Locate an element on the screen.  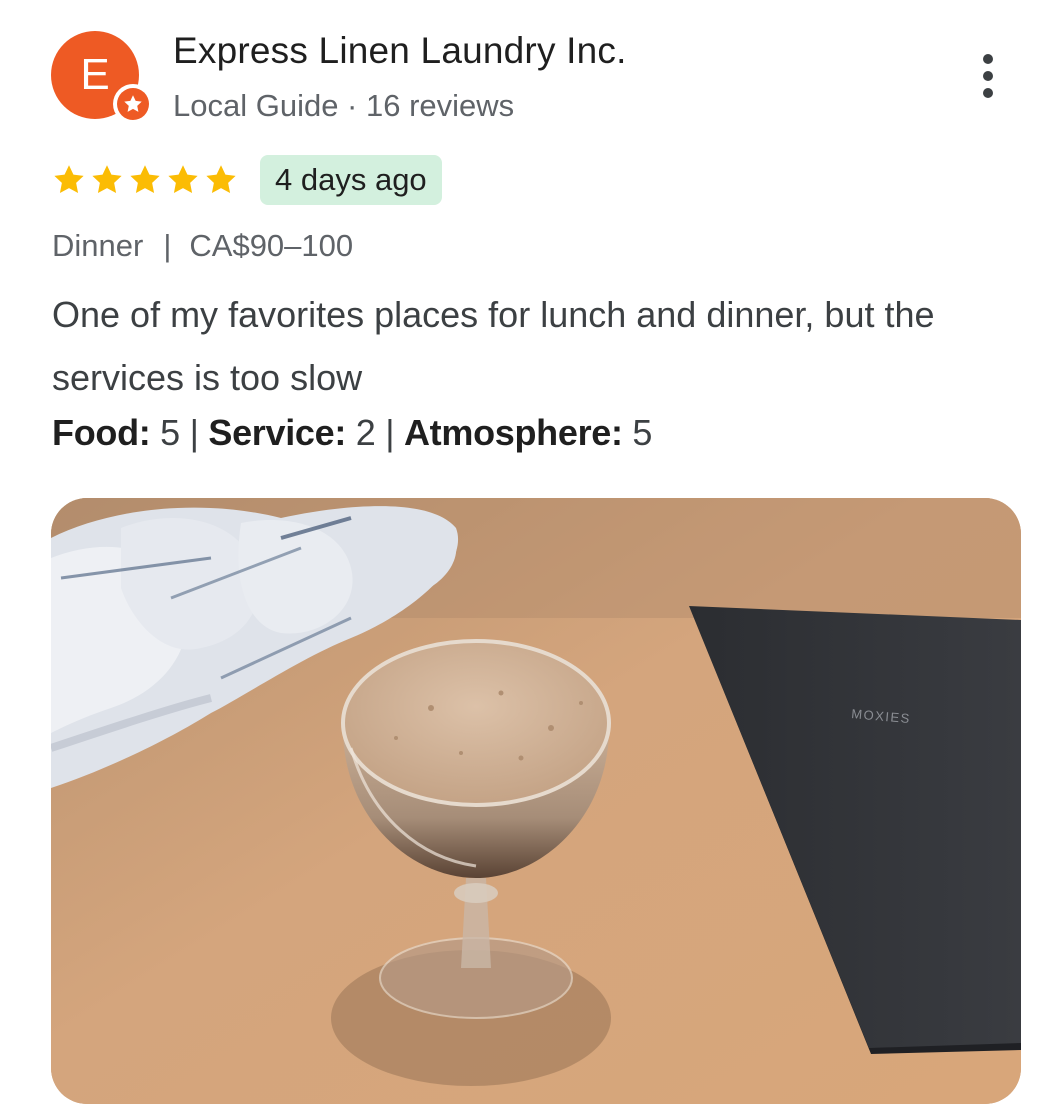
atmosphere-label: Atmosphere: is located at coordinates (513, 432).